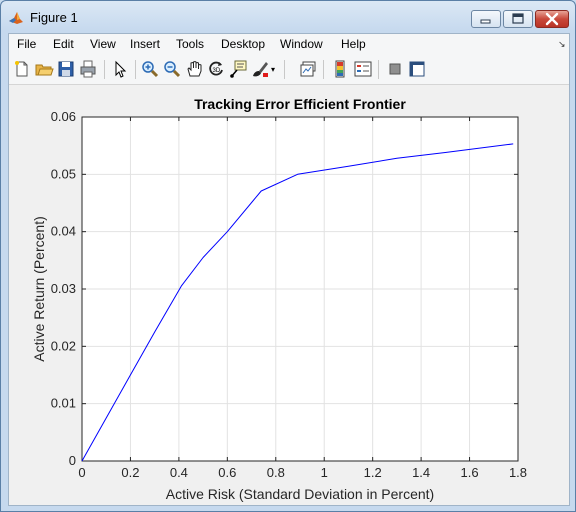 The height and width of the screenshot is (512, 576). I want to click on window-title: Figure 1, so click(54, 17).